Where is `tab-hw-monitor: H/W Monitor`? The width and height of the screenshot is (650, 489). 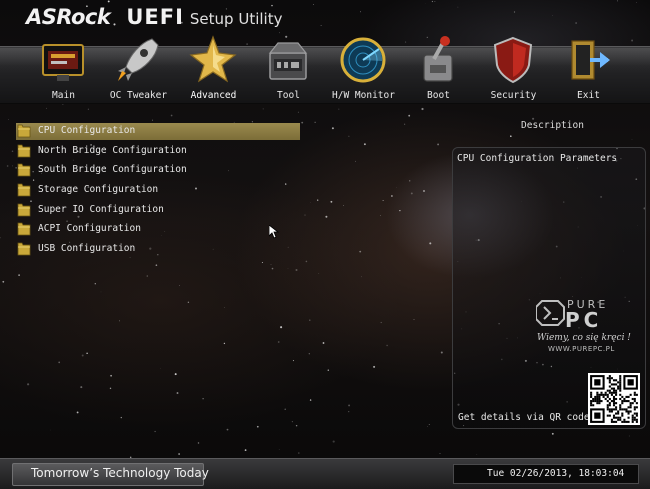
tab-hw-monitor: H/W Monitor is located at coordinates (363, 69).